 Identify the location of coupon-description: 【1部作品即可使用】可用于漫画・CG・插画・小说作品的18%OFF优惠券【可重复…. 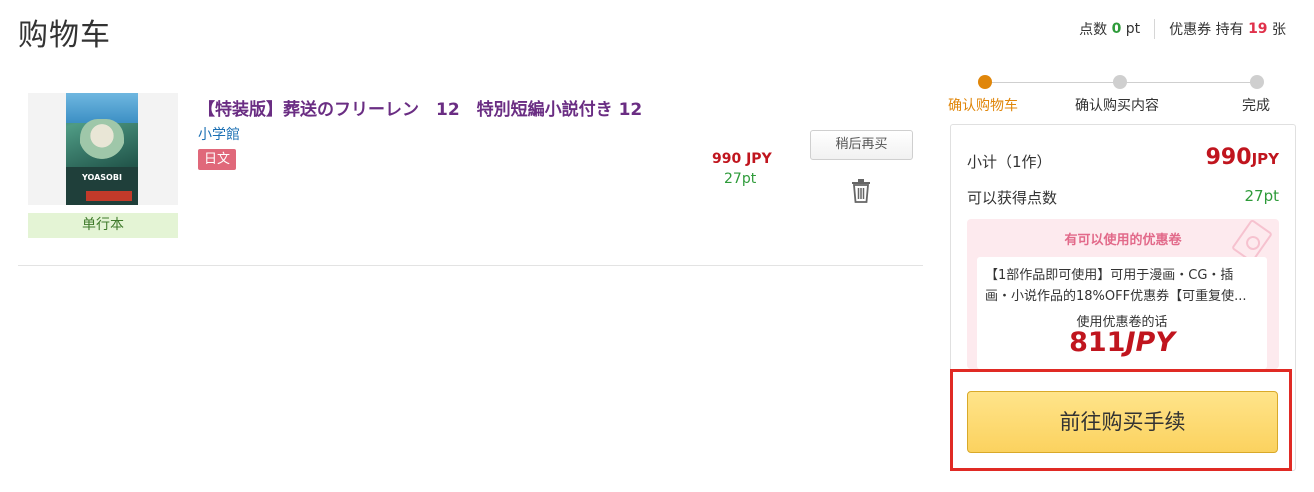
(1116, 286).